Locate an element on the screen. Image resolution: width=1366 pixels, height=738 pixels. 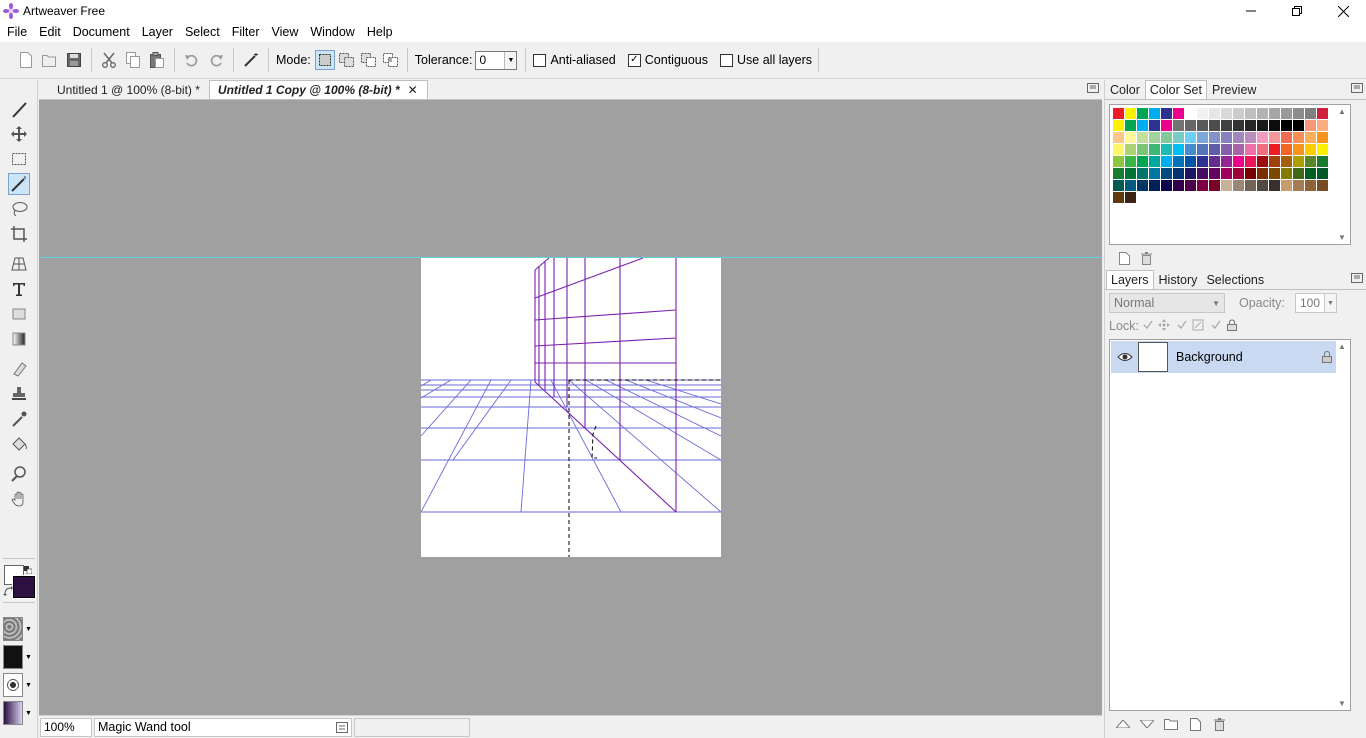
undo-button is located at coordinates (192, 60).